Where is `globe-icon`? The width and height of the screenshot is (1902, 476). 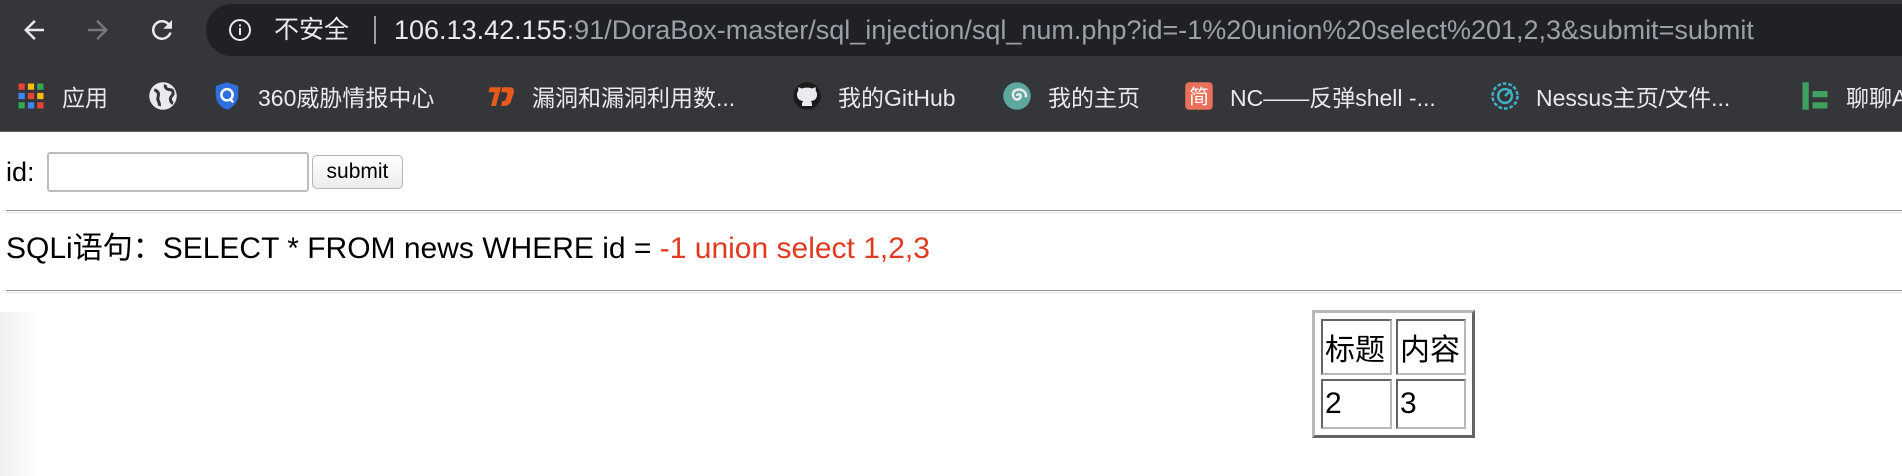 globe-icon is located at coordinates (163, 96).